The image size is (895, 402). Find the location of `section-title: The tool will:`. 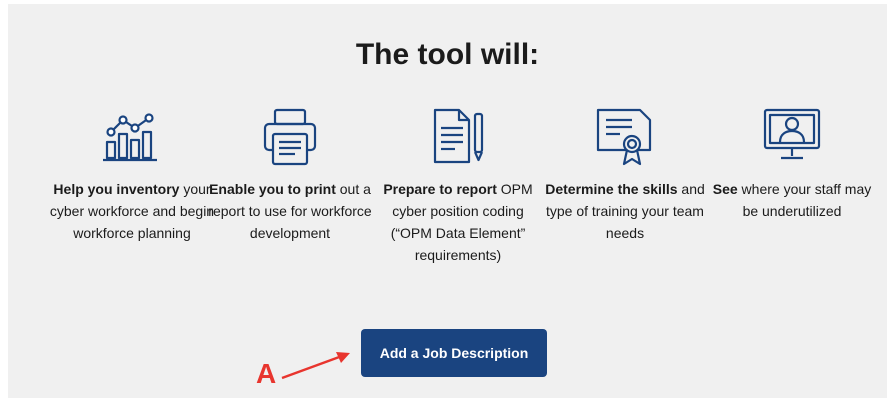

section-title: The tool will: is located at coordinates (447, 54).